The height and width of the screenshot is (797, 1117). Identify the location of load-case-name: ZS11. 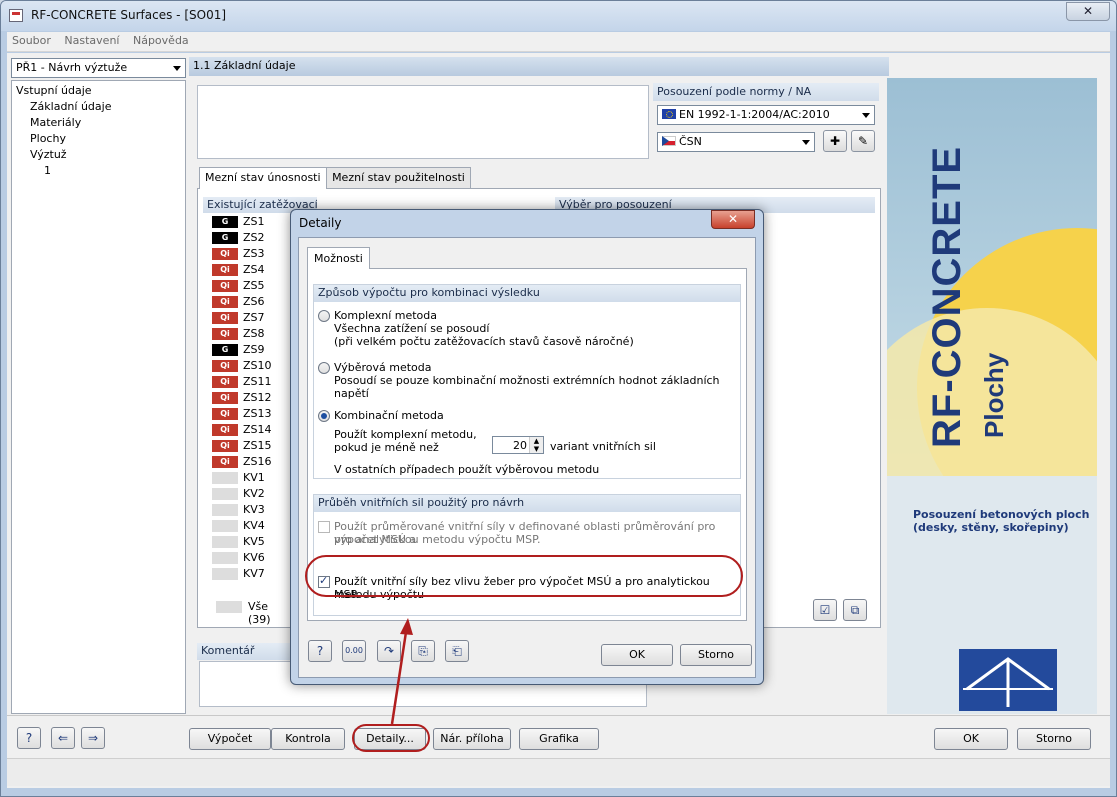
(257, 381).